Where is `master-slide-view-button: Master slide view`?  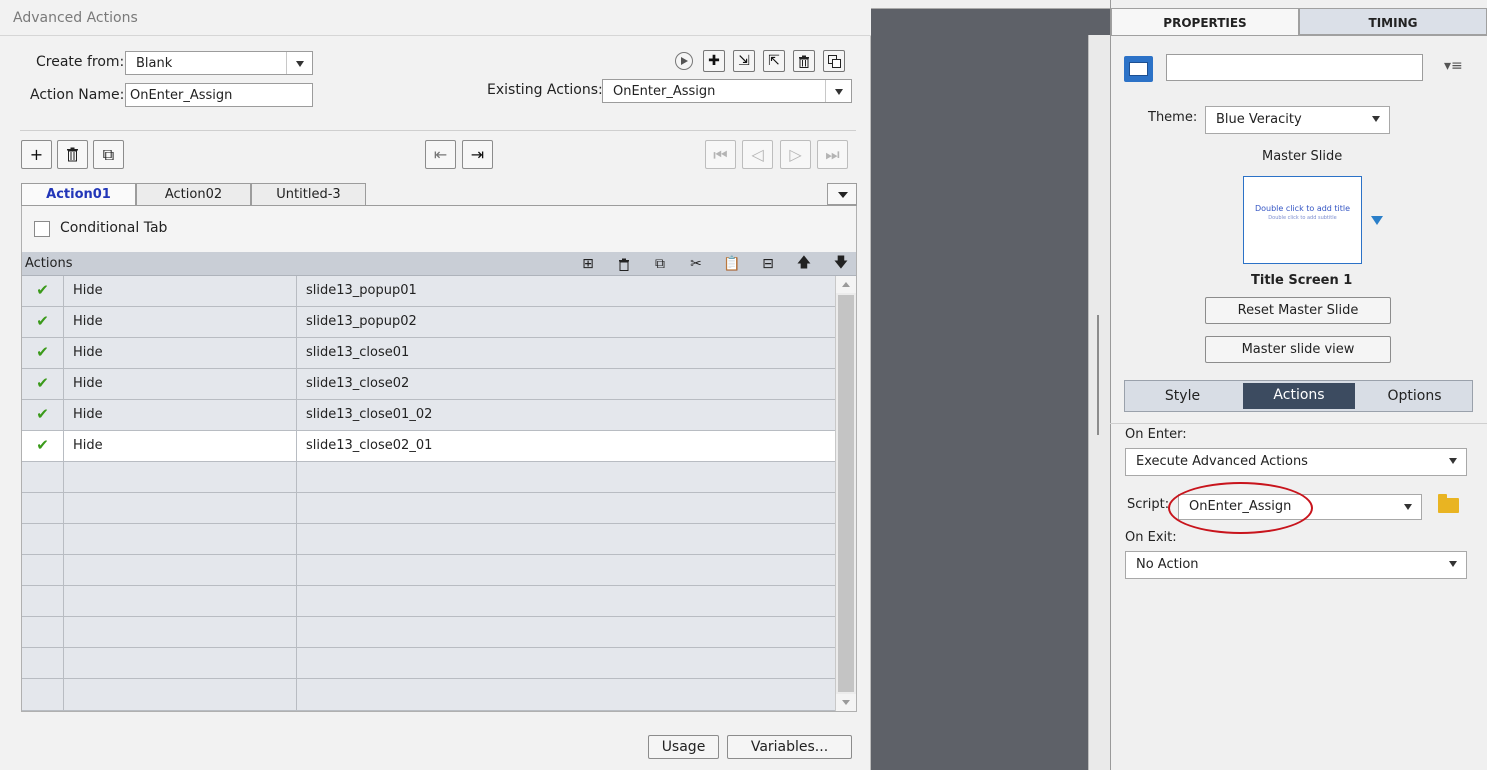 master-slide-view-button: Master slide view is located at coordinates (1298, 349).